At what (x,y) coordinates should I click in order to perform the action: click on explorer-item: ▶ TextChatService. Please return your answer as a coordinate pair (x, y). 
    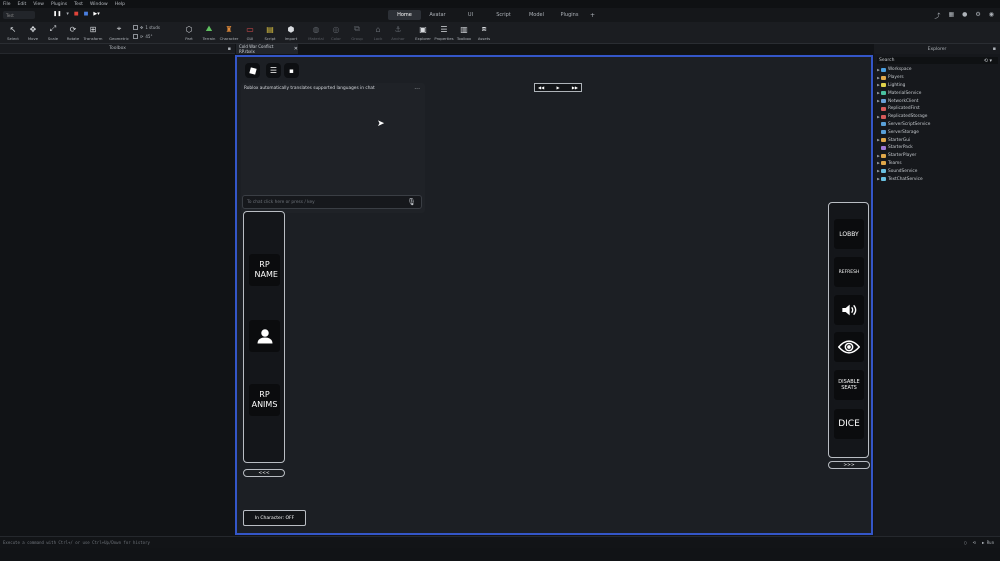
    Looking at the image, I should click on (938, 179).